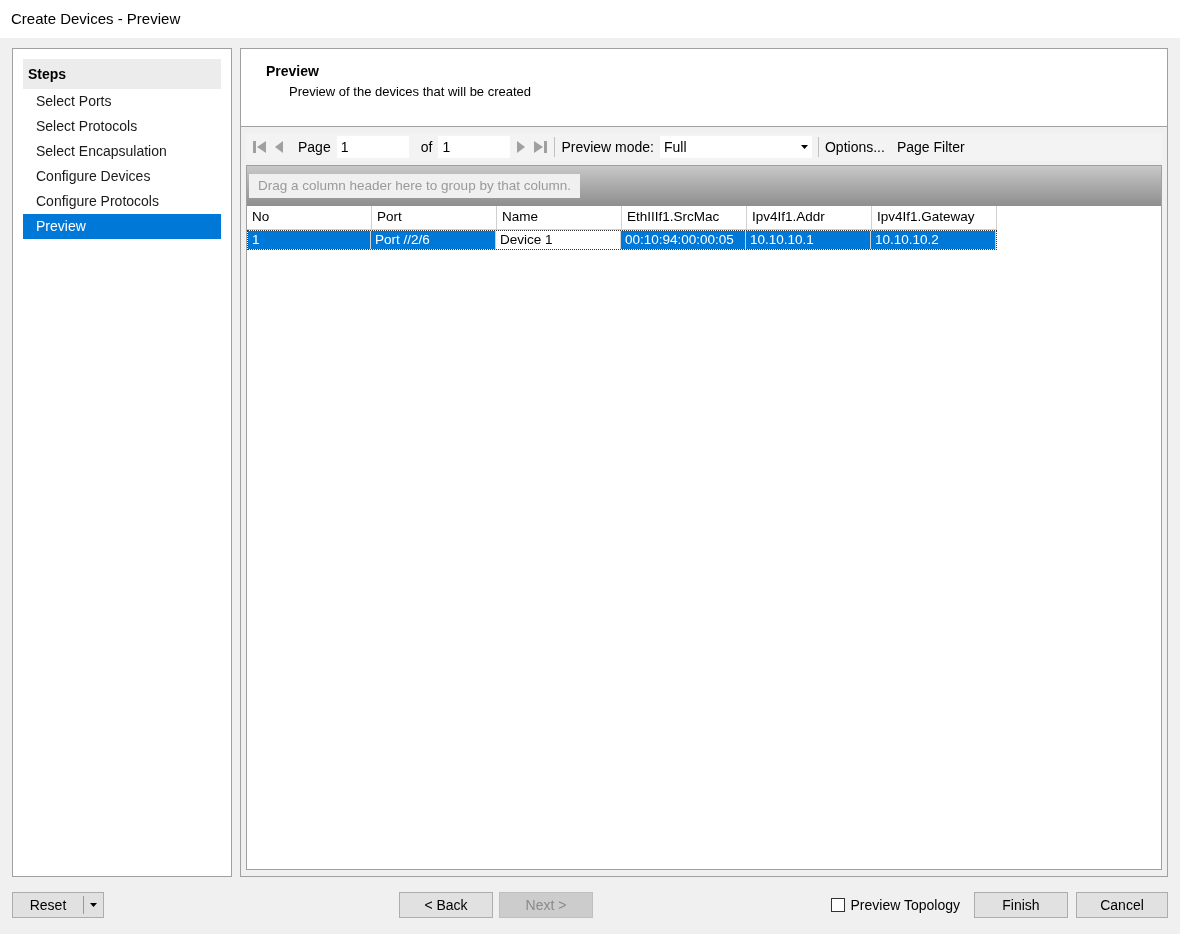 This screenshot has width=1180, height=934. I want to click on step-item: Configure Protocols, so click(122, 201).